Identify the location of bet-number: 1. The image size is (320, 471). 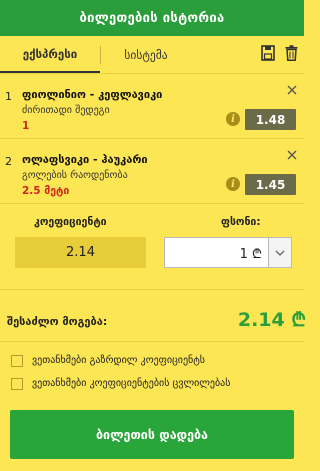
(8, 96).